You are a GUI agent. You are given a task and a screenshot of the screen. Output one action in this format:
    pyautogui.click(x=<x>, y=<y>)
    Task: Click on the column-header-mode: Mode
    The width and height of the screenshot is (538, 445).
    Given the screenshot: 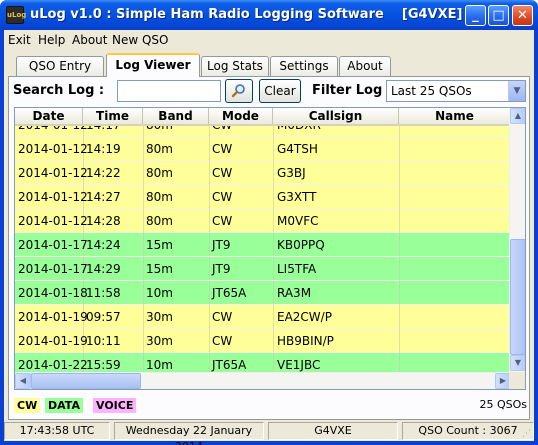 What is the action you would take?
    pyautogui.click(x=241, y=116)
    